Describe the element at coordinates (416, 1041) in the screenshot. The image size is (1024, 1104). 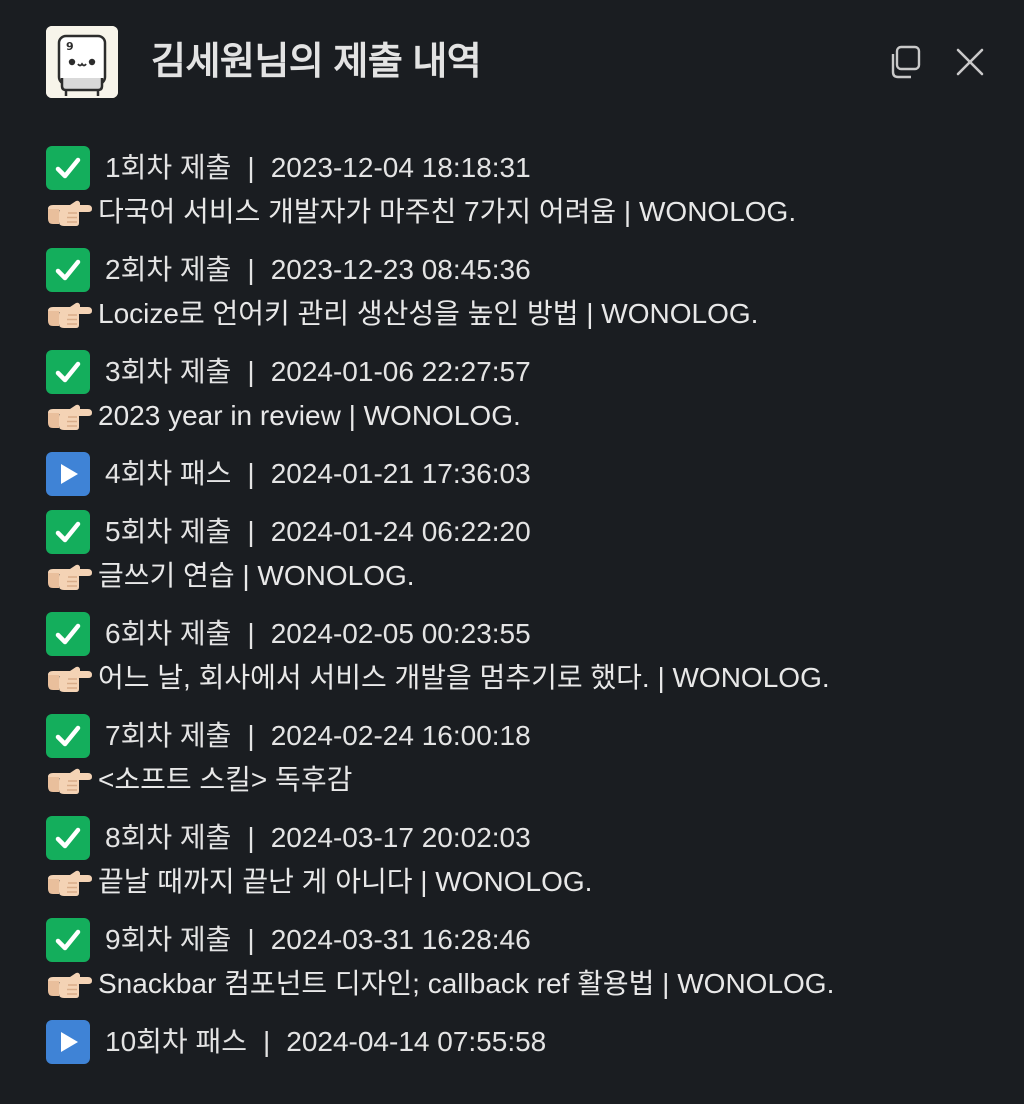
I see `timestamp: 2024-04-14 07:55:58` at that location.